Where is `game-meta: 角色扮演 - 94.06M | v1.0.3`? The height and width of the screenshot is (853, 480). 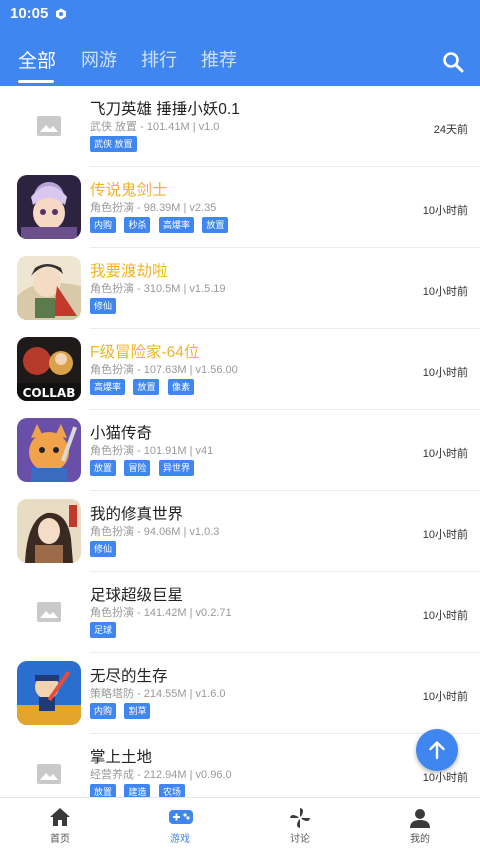
game-meta: 角色扮演 - 94.06M | v1.0.3 is located at coordinates (155, 532).